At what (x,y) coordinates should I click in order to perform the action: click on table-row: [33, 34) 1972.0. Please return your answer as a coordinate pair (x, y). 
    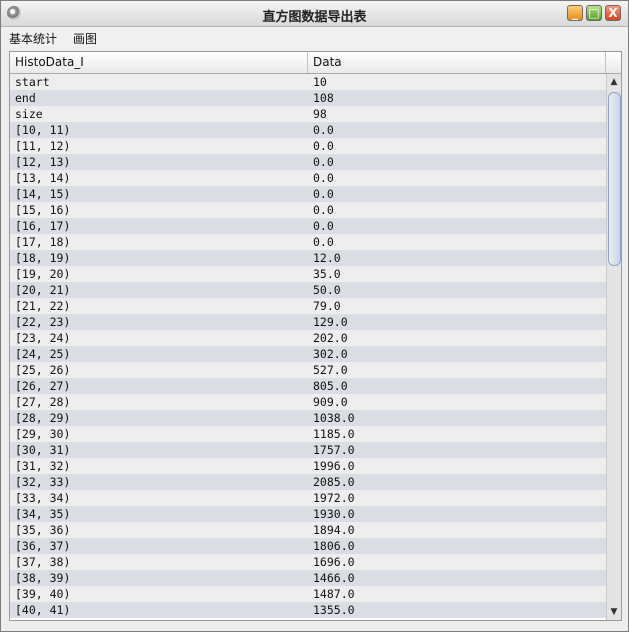
    Looking at the image, I should click on (308, 498).